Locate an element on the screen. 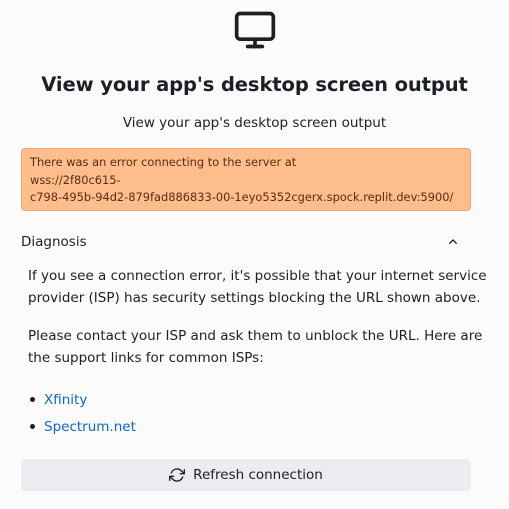 This screenshot has width=509, height=509. monitor-icon-wrapper is located at coordinates (254, 30).